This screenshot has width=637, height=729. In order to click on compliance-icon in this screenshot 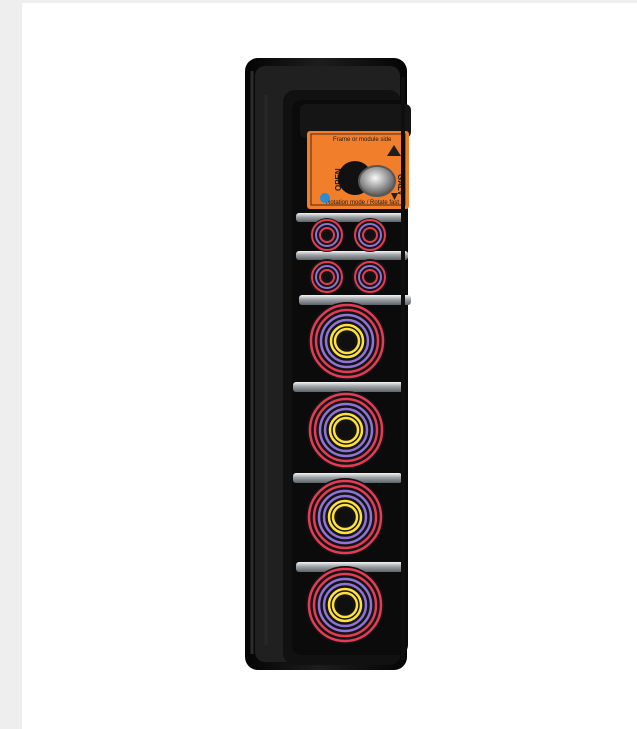, I will do `click(325, 198)`.